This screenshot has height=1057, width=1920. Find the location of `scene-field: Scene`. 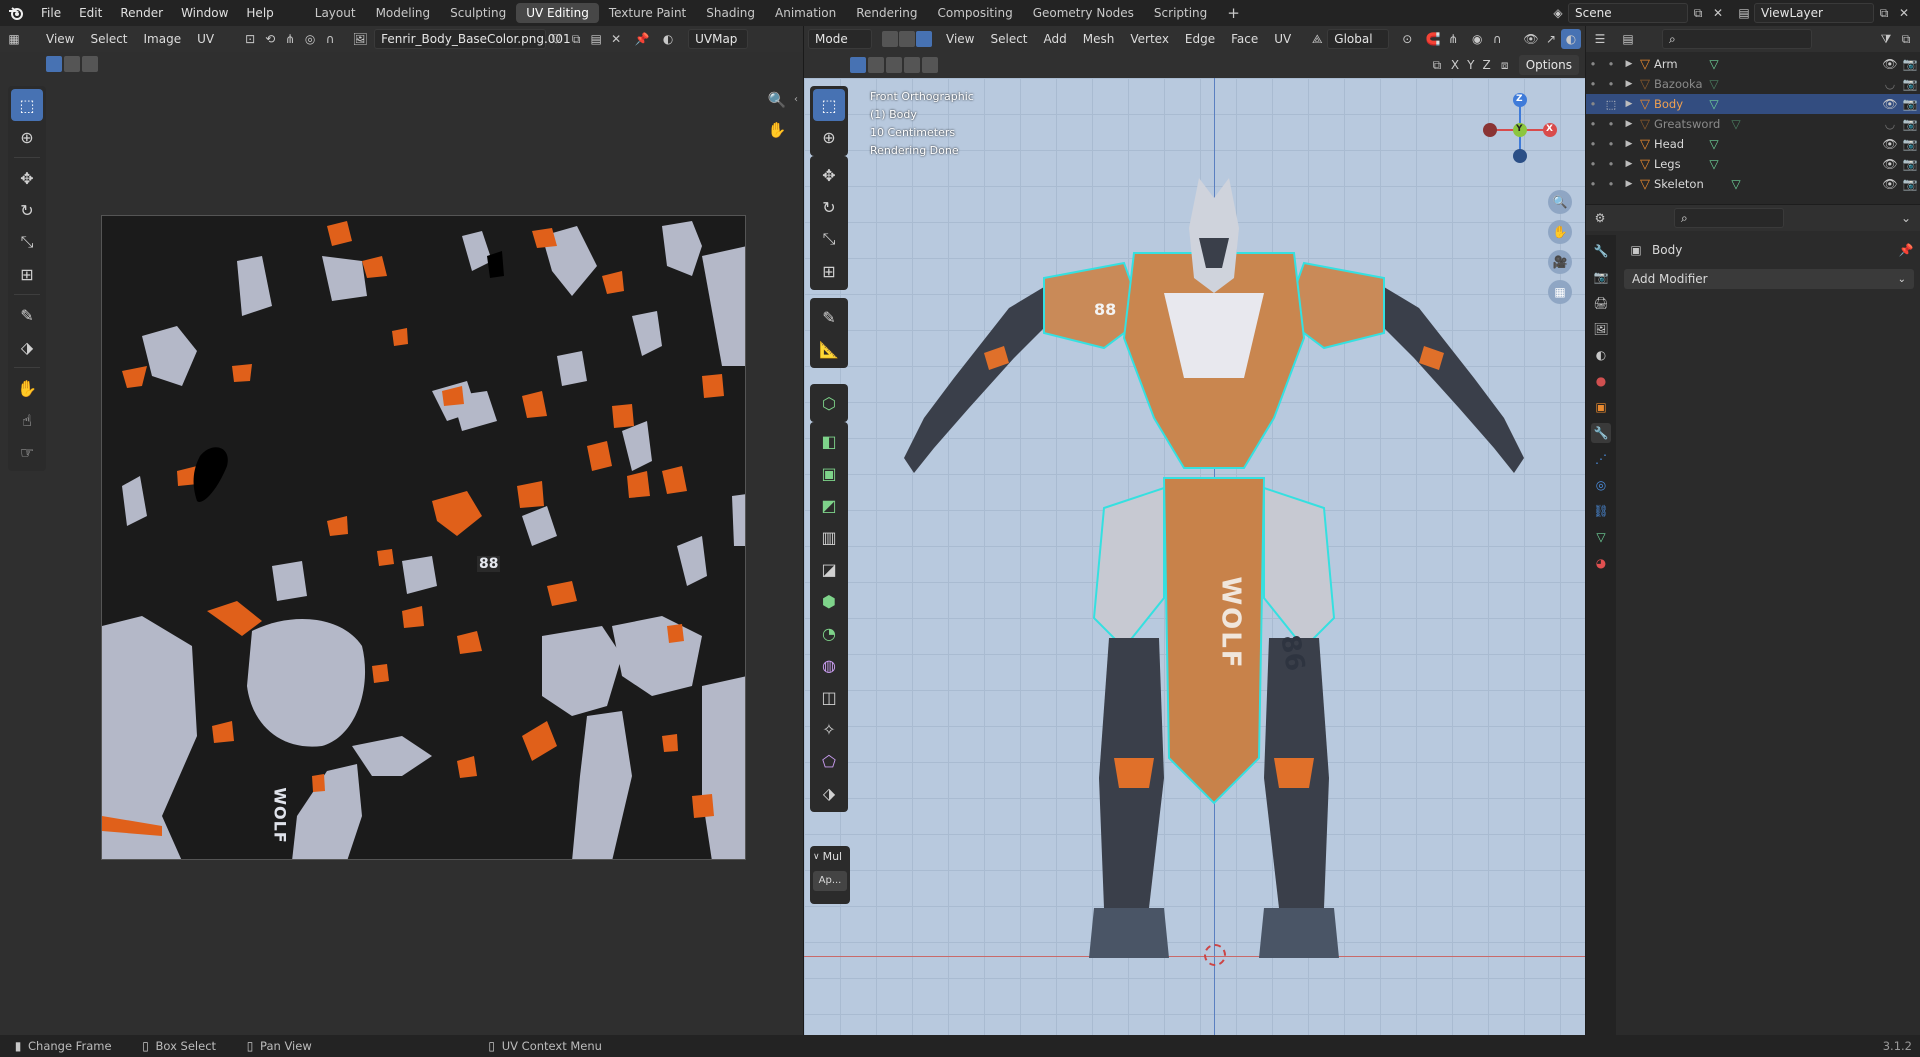

scene-field: Scene is located at coordinates (1628, 13).